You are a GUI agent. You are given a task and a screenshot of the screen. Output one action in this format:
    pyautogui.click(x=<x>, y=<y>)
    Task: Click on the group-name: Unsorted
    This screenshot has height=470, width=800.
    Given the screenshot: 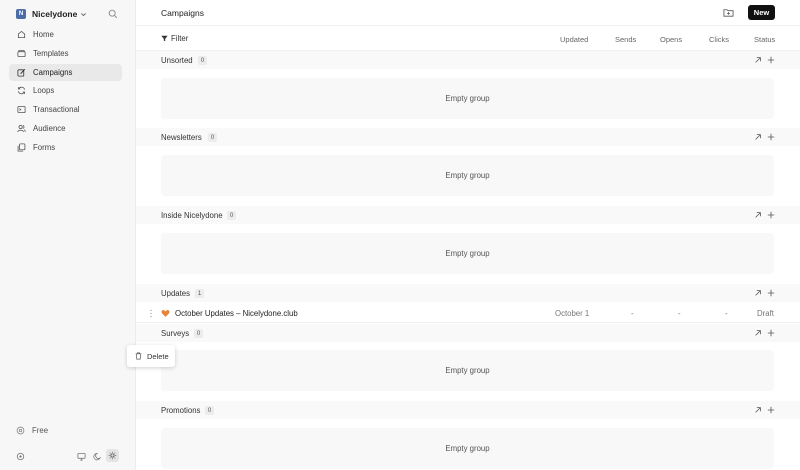 What is the action you would take?
    pyautogui.click(x=177, y=60)
    